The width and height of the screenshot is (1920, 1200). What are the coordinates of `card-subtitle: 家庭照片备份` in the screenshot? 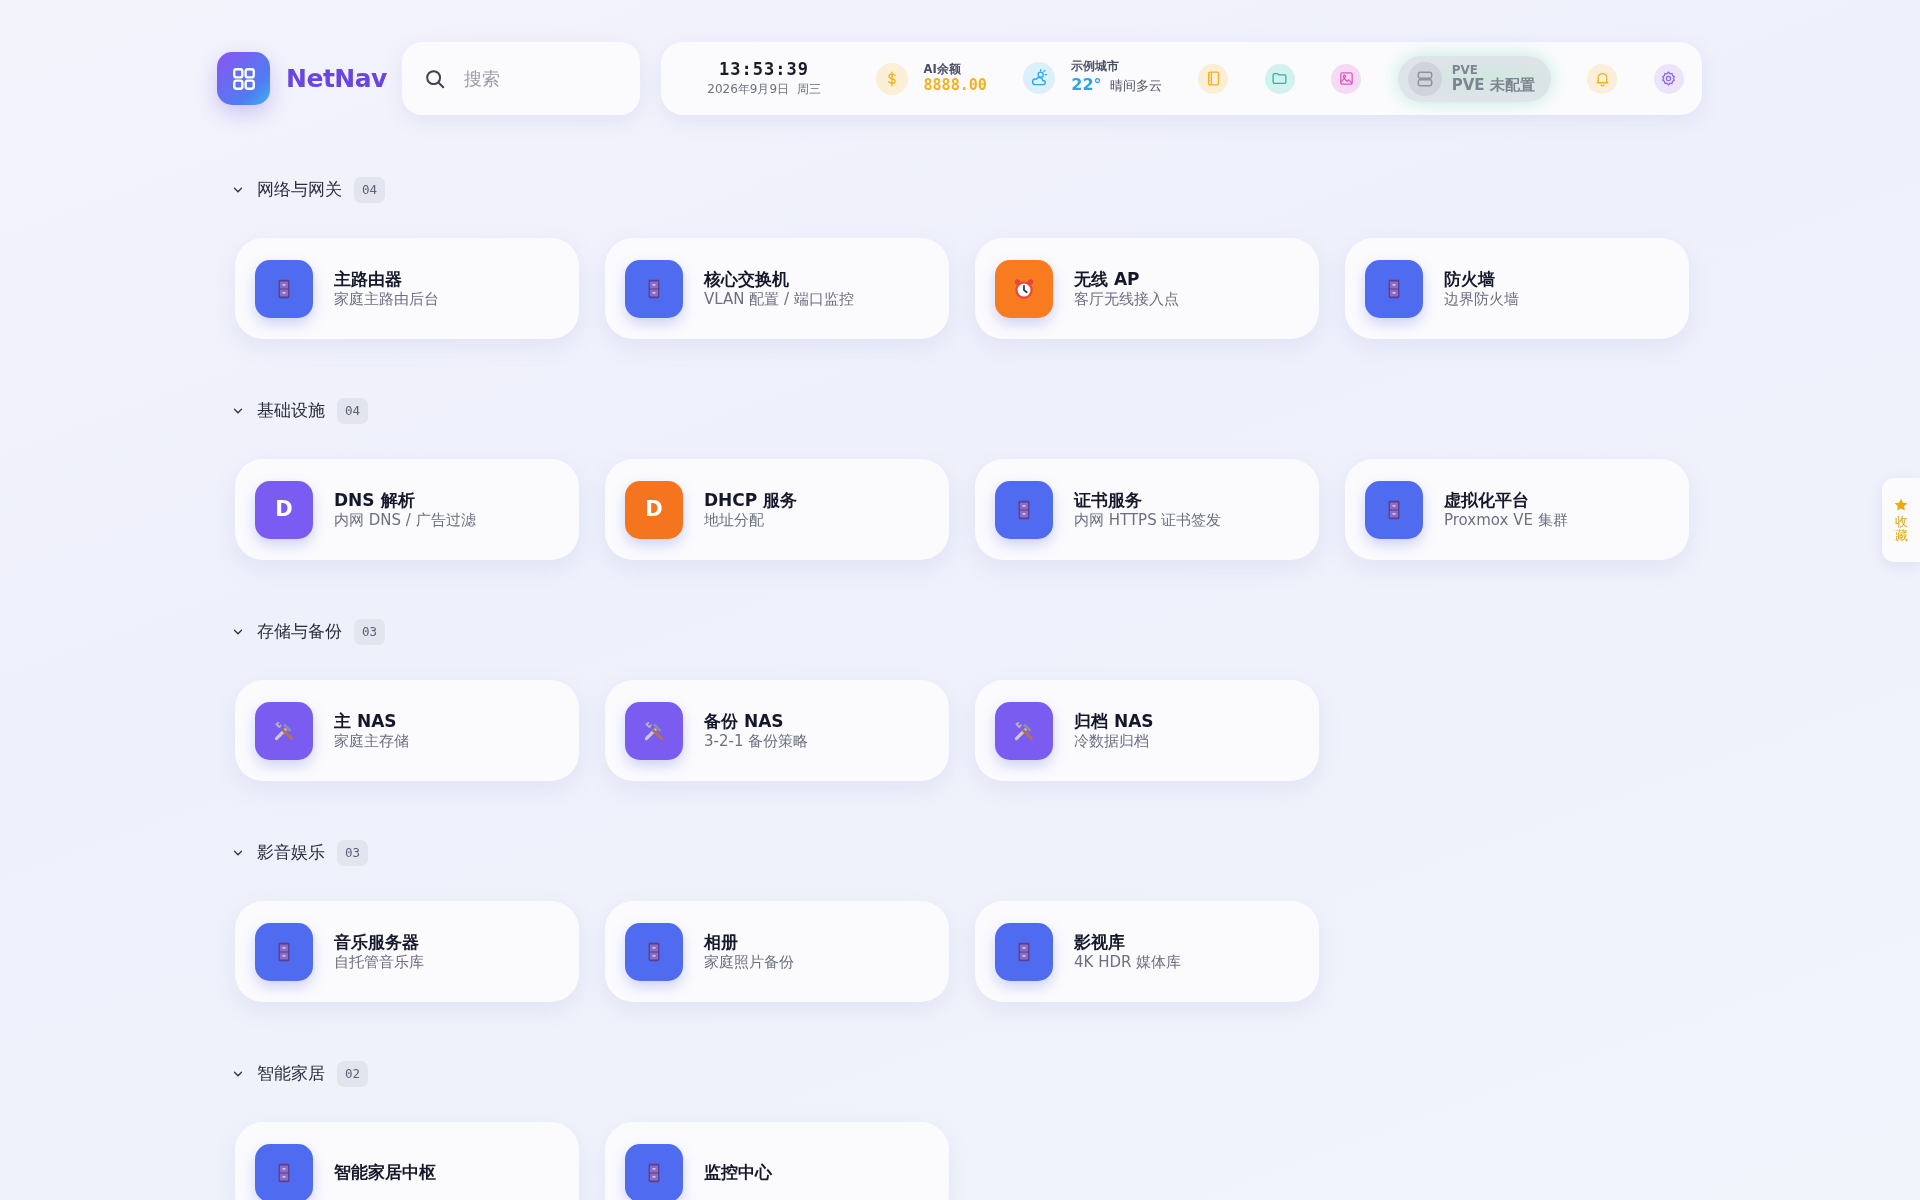 It's located at (749, 962).